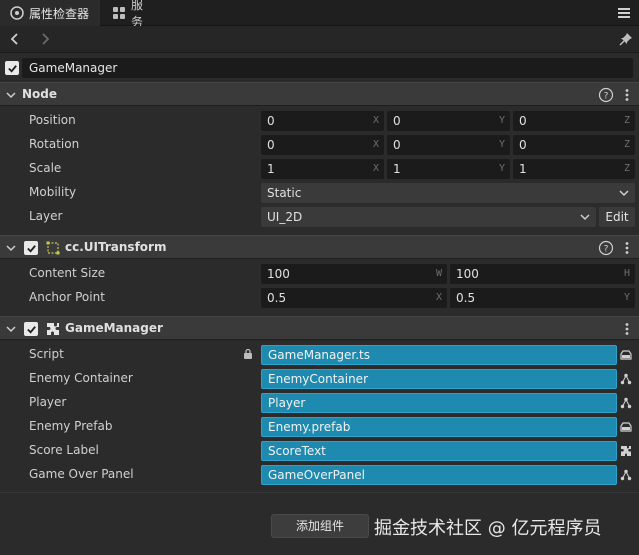 The image size is (639, 555). I want to click on gamemanager-section-header: GameManager, so click(319, 328).